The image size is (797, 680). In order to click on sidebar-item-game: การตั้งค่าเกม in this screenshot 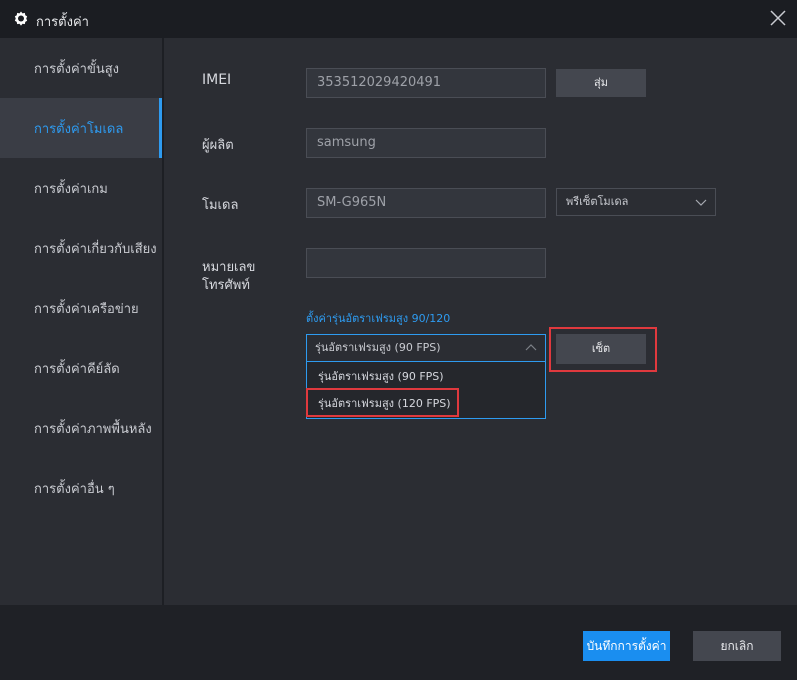, I will do `click(81, 188)`.